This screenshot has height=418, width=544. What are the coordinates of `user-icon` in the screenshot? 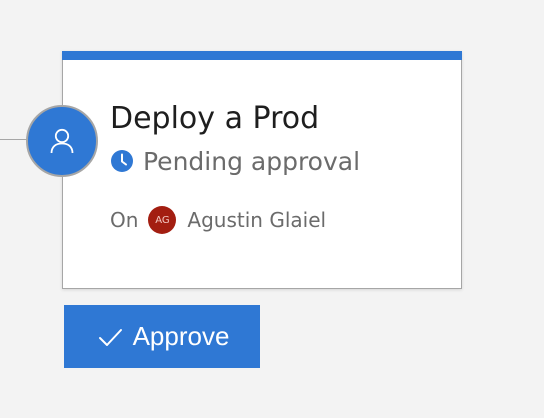 It's located at (62, 141).